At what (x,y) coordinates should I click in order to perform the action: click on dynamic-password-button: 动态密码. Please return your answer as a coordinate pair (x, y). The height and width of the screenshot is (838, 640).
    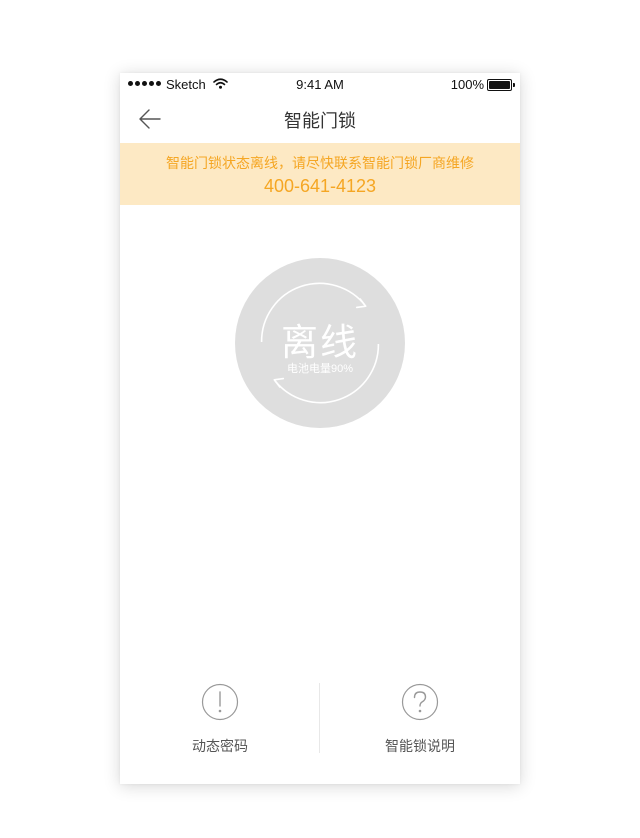
    Looking at the image, I should click on (220, 718).